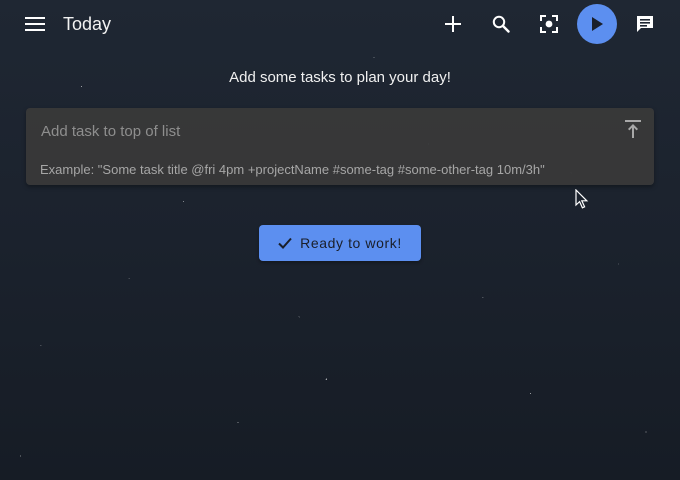 The image size is (680, 480). Describe the element at coordinates (285, 243) in the screenshot. I see `check-icon` at that location.